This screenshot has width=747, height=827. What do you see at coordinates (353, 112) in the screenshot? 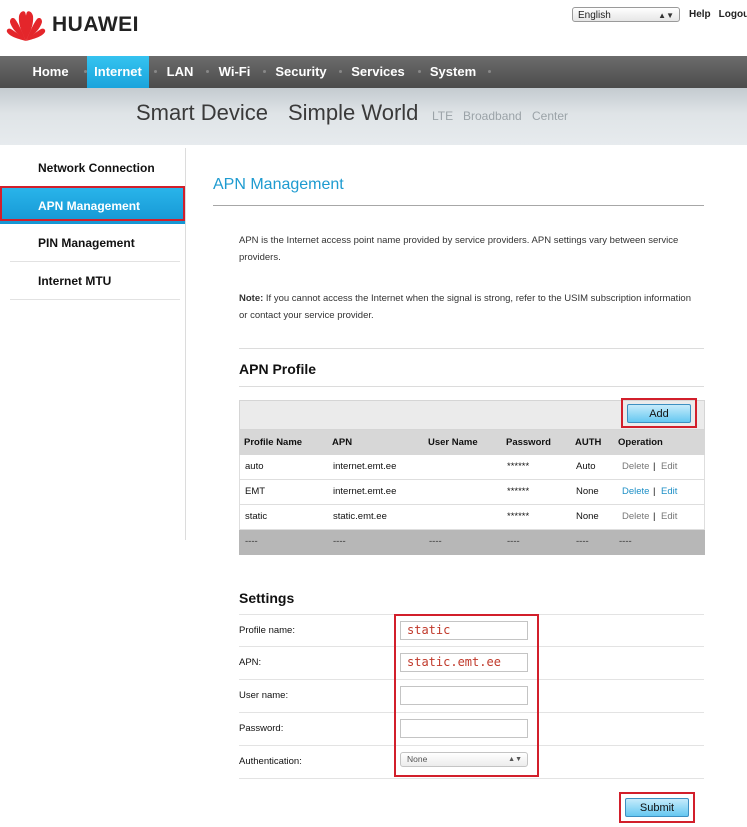
I see `banner-tagline-2: Simple World` at bounding box center [353, 112].